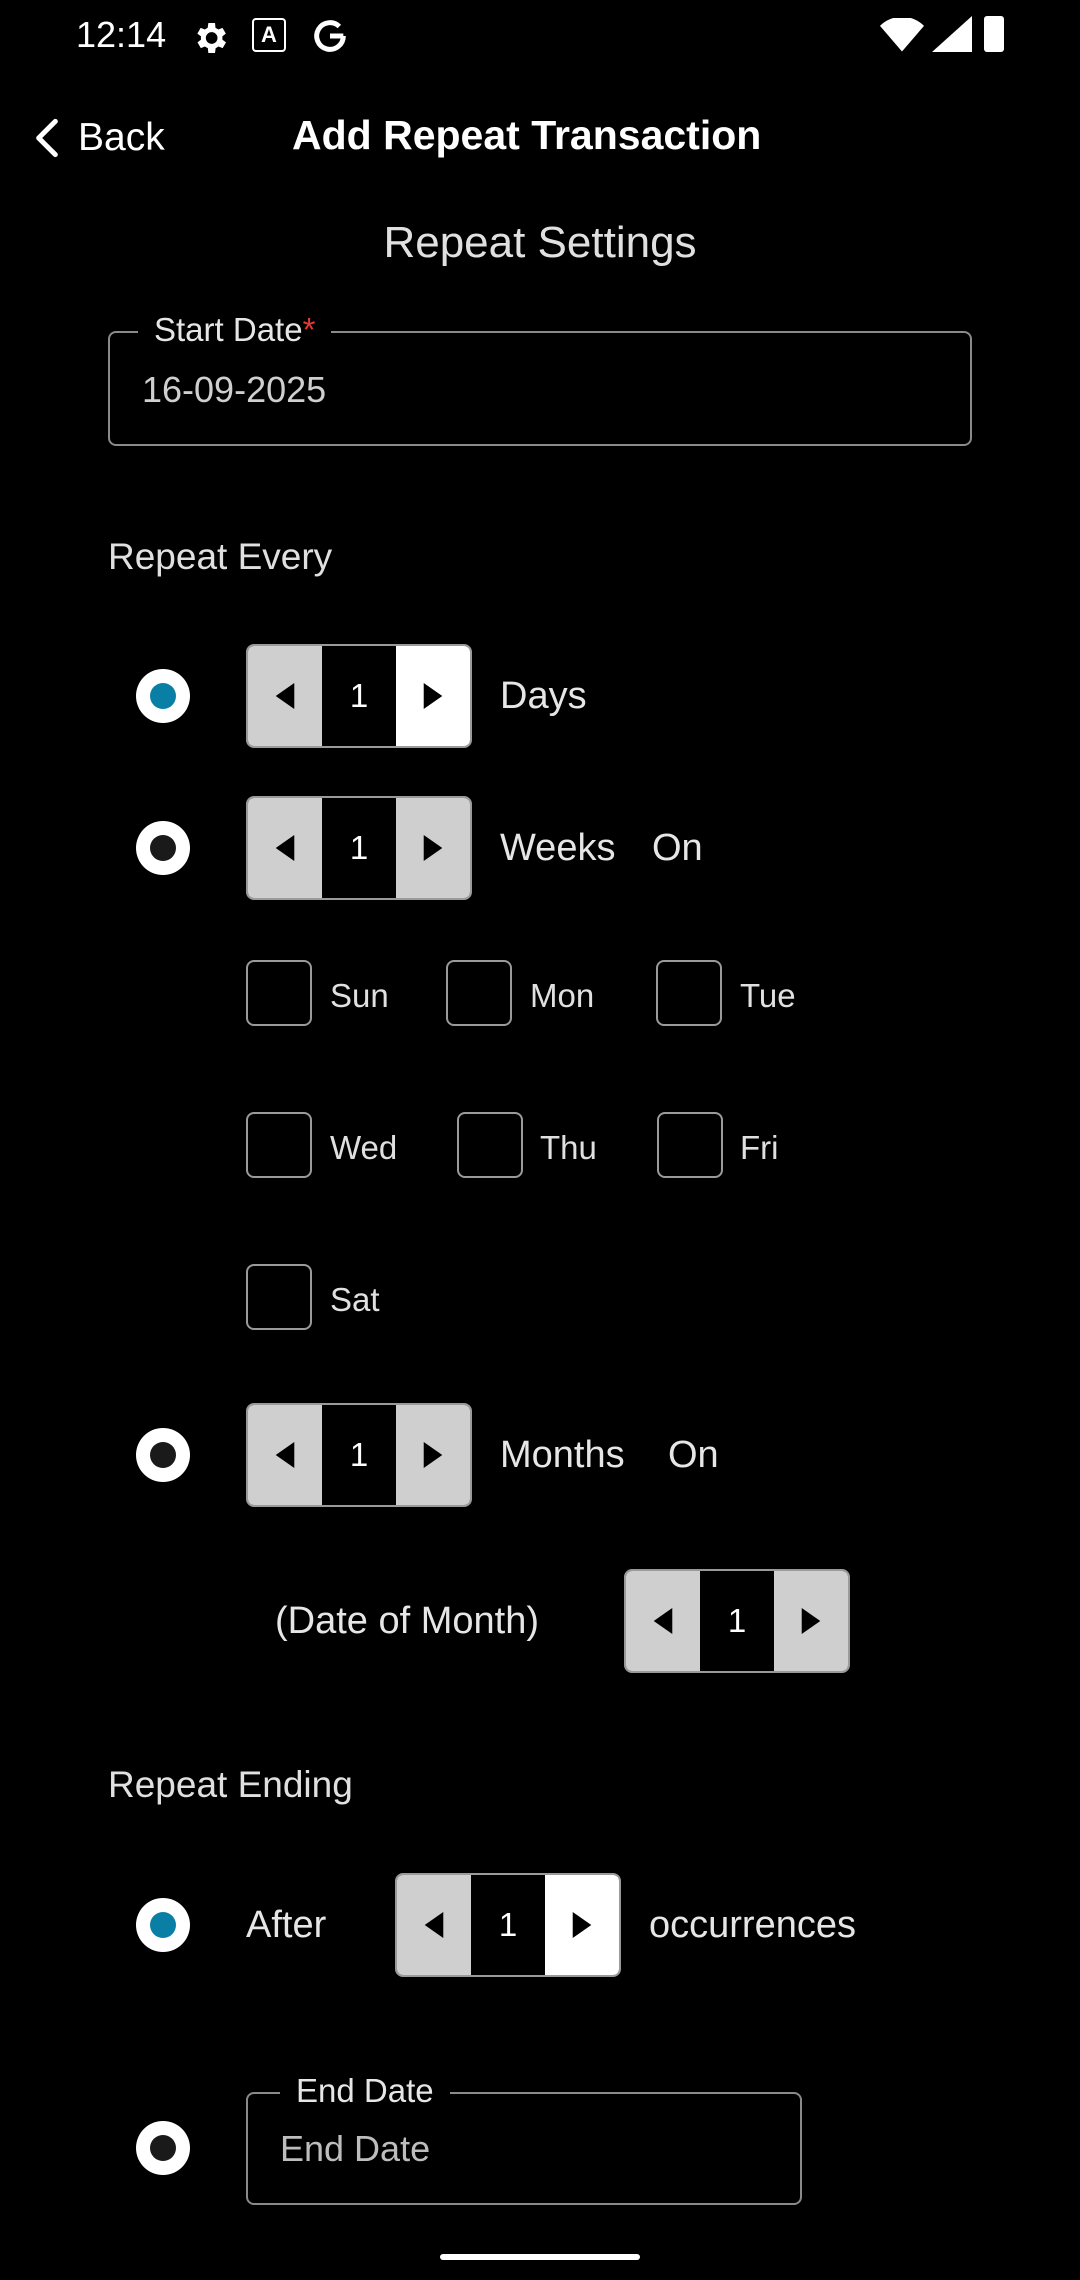 The image size is (1080, 2280). I want to click on checkbox-sun, so click(279, 993).